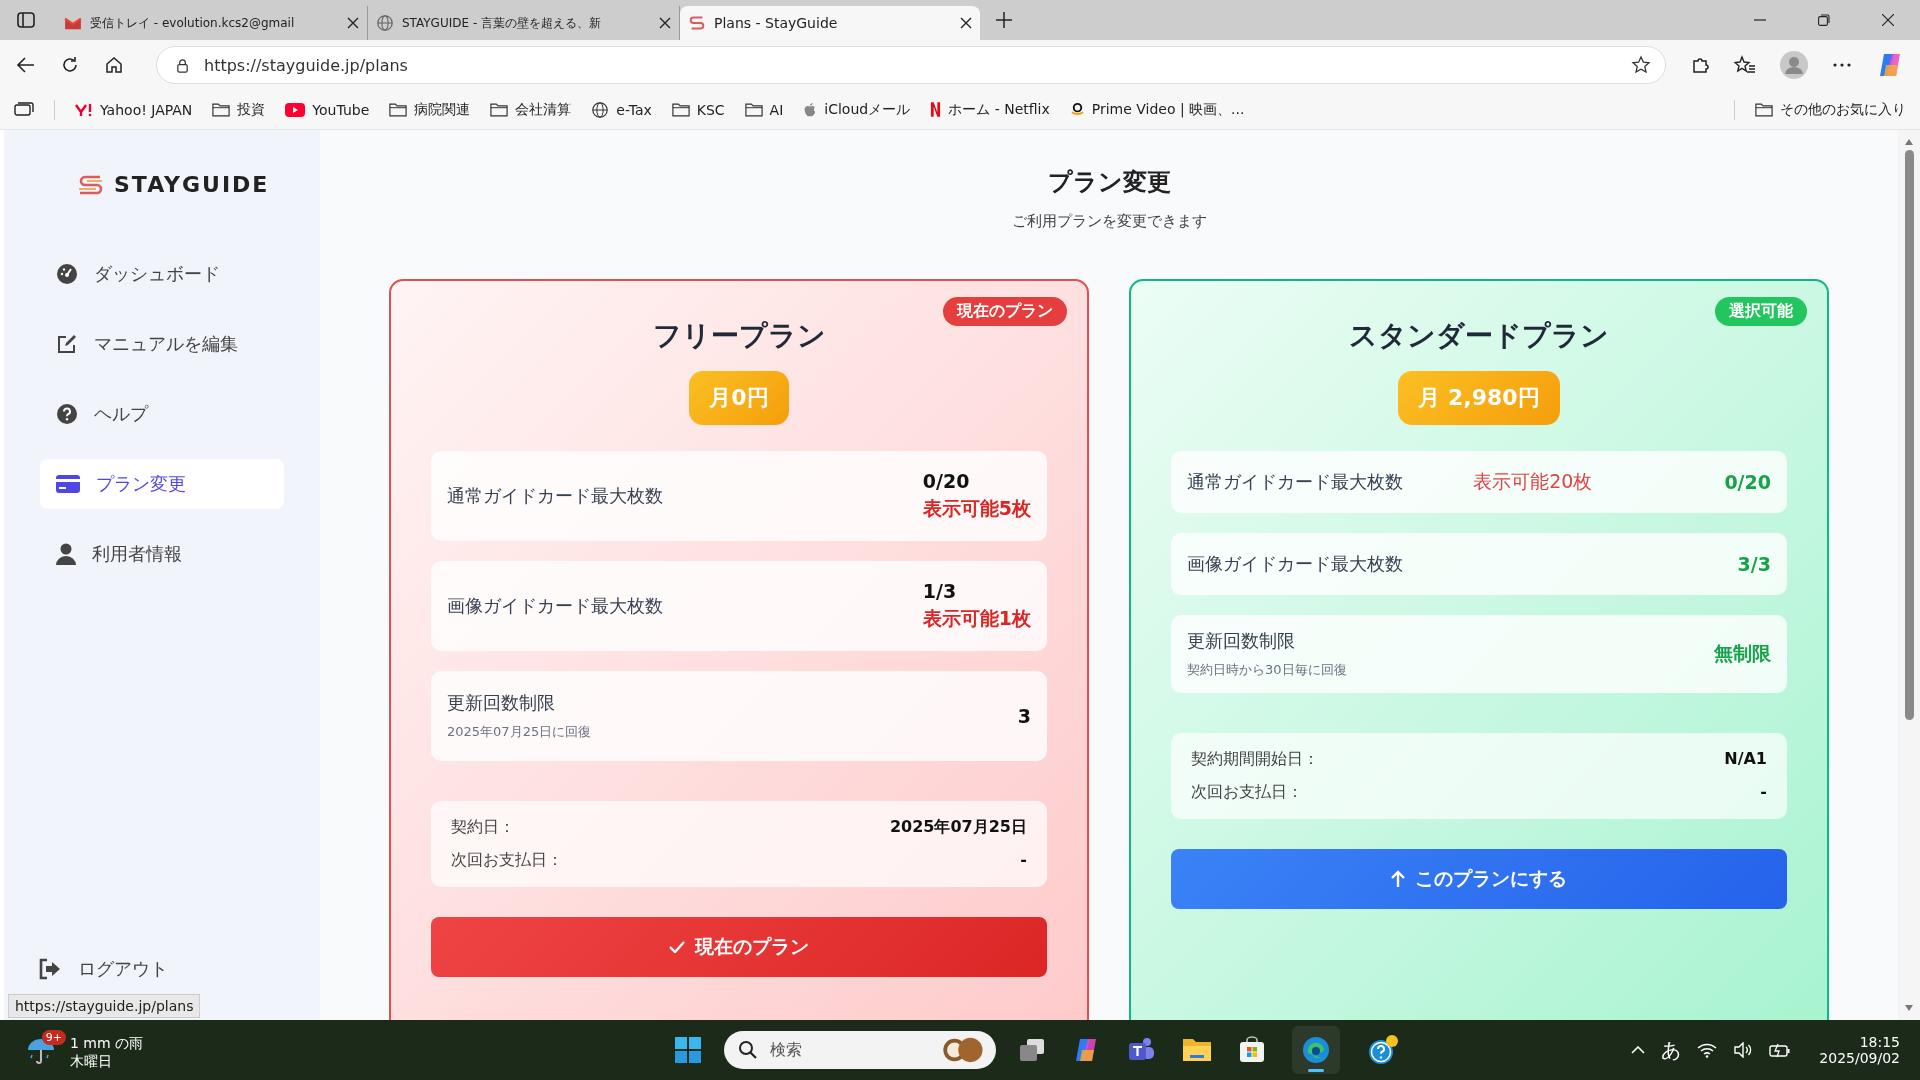 Image resolution: width=1920 pixels, height=1080 pixels. Describe the element at coordinates (114, 65) in the screenshot. I see `home-icon` at that location.